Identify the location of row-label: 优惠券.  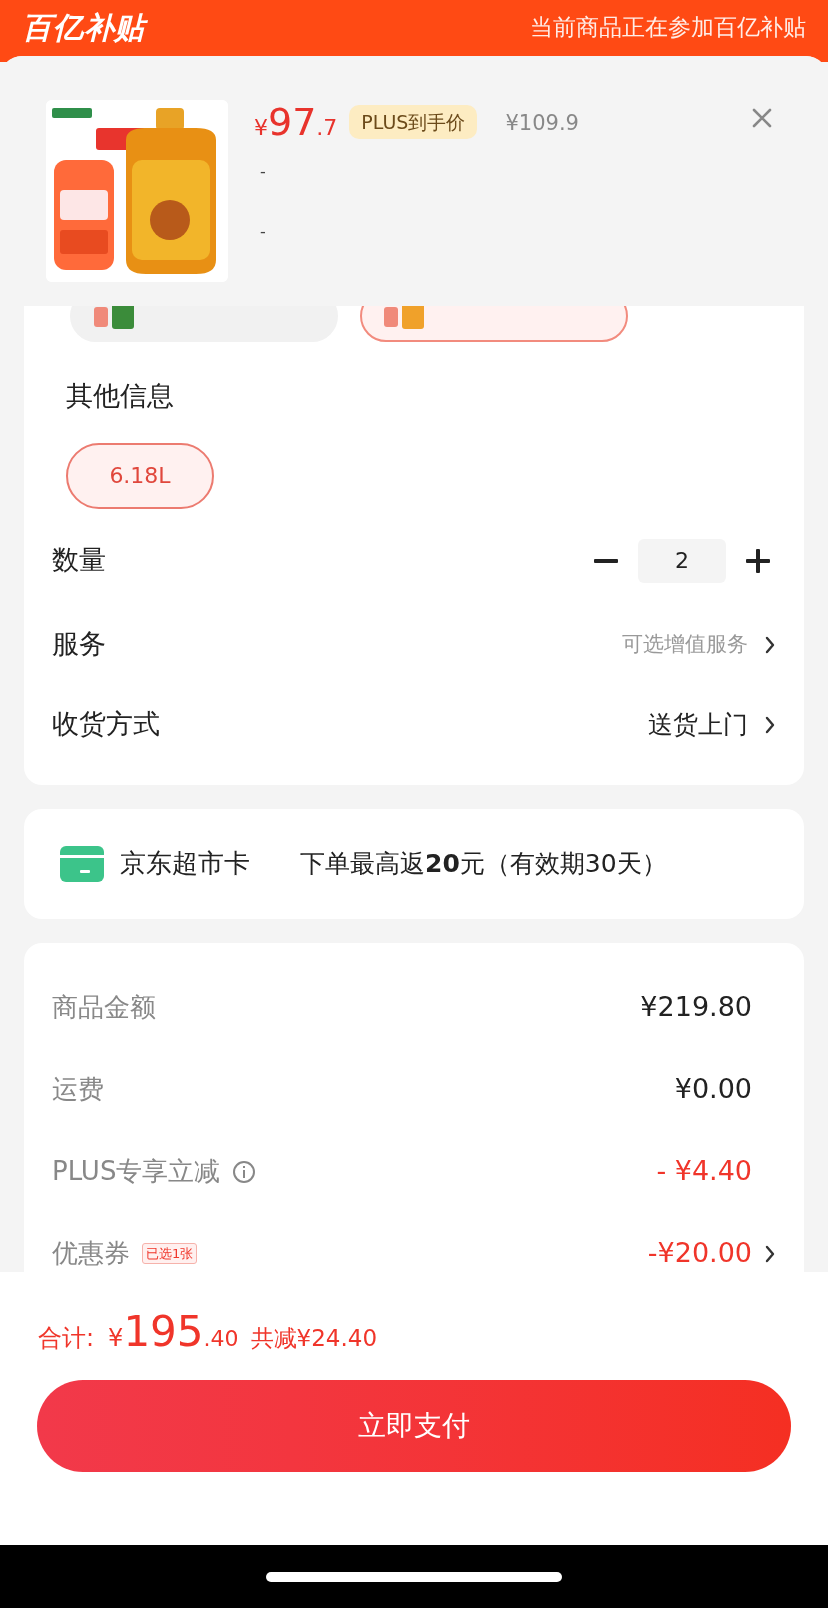
(91, 1253).